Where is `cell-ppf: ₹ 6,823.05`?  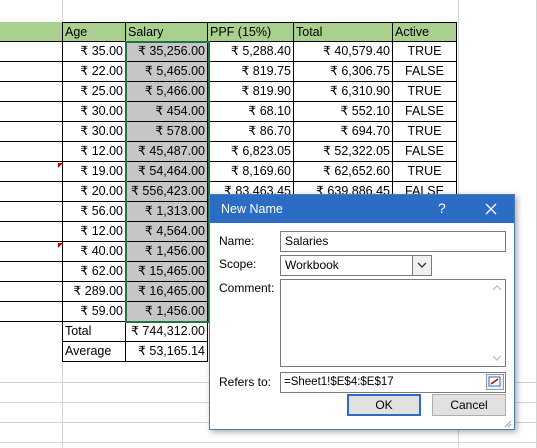
cell-ppf: ₹ 6,823.05 is located at coordinates (251, 152).